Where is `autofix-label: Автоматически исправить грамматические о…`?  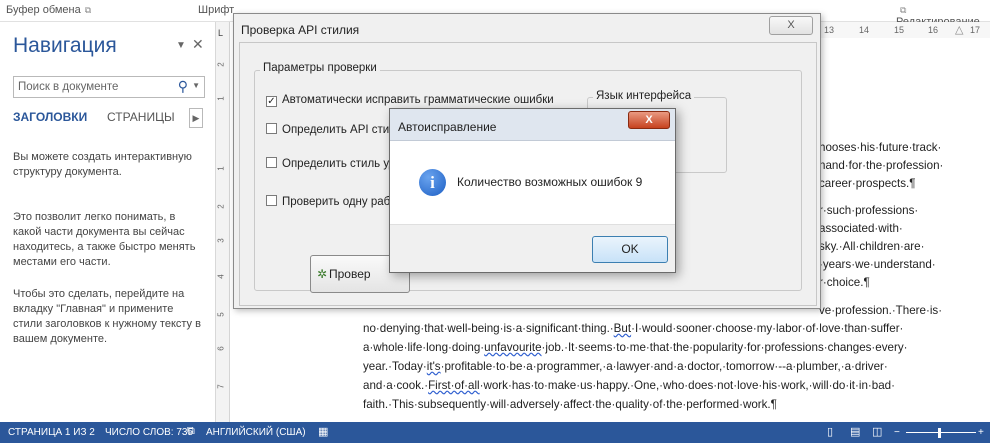
autofix-label: Автоматически исправить грамматические о… is located at coordinates (418, 100).